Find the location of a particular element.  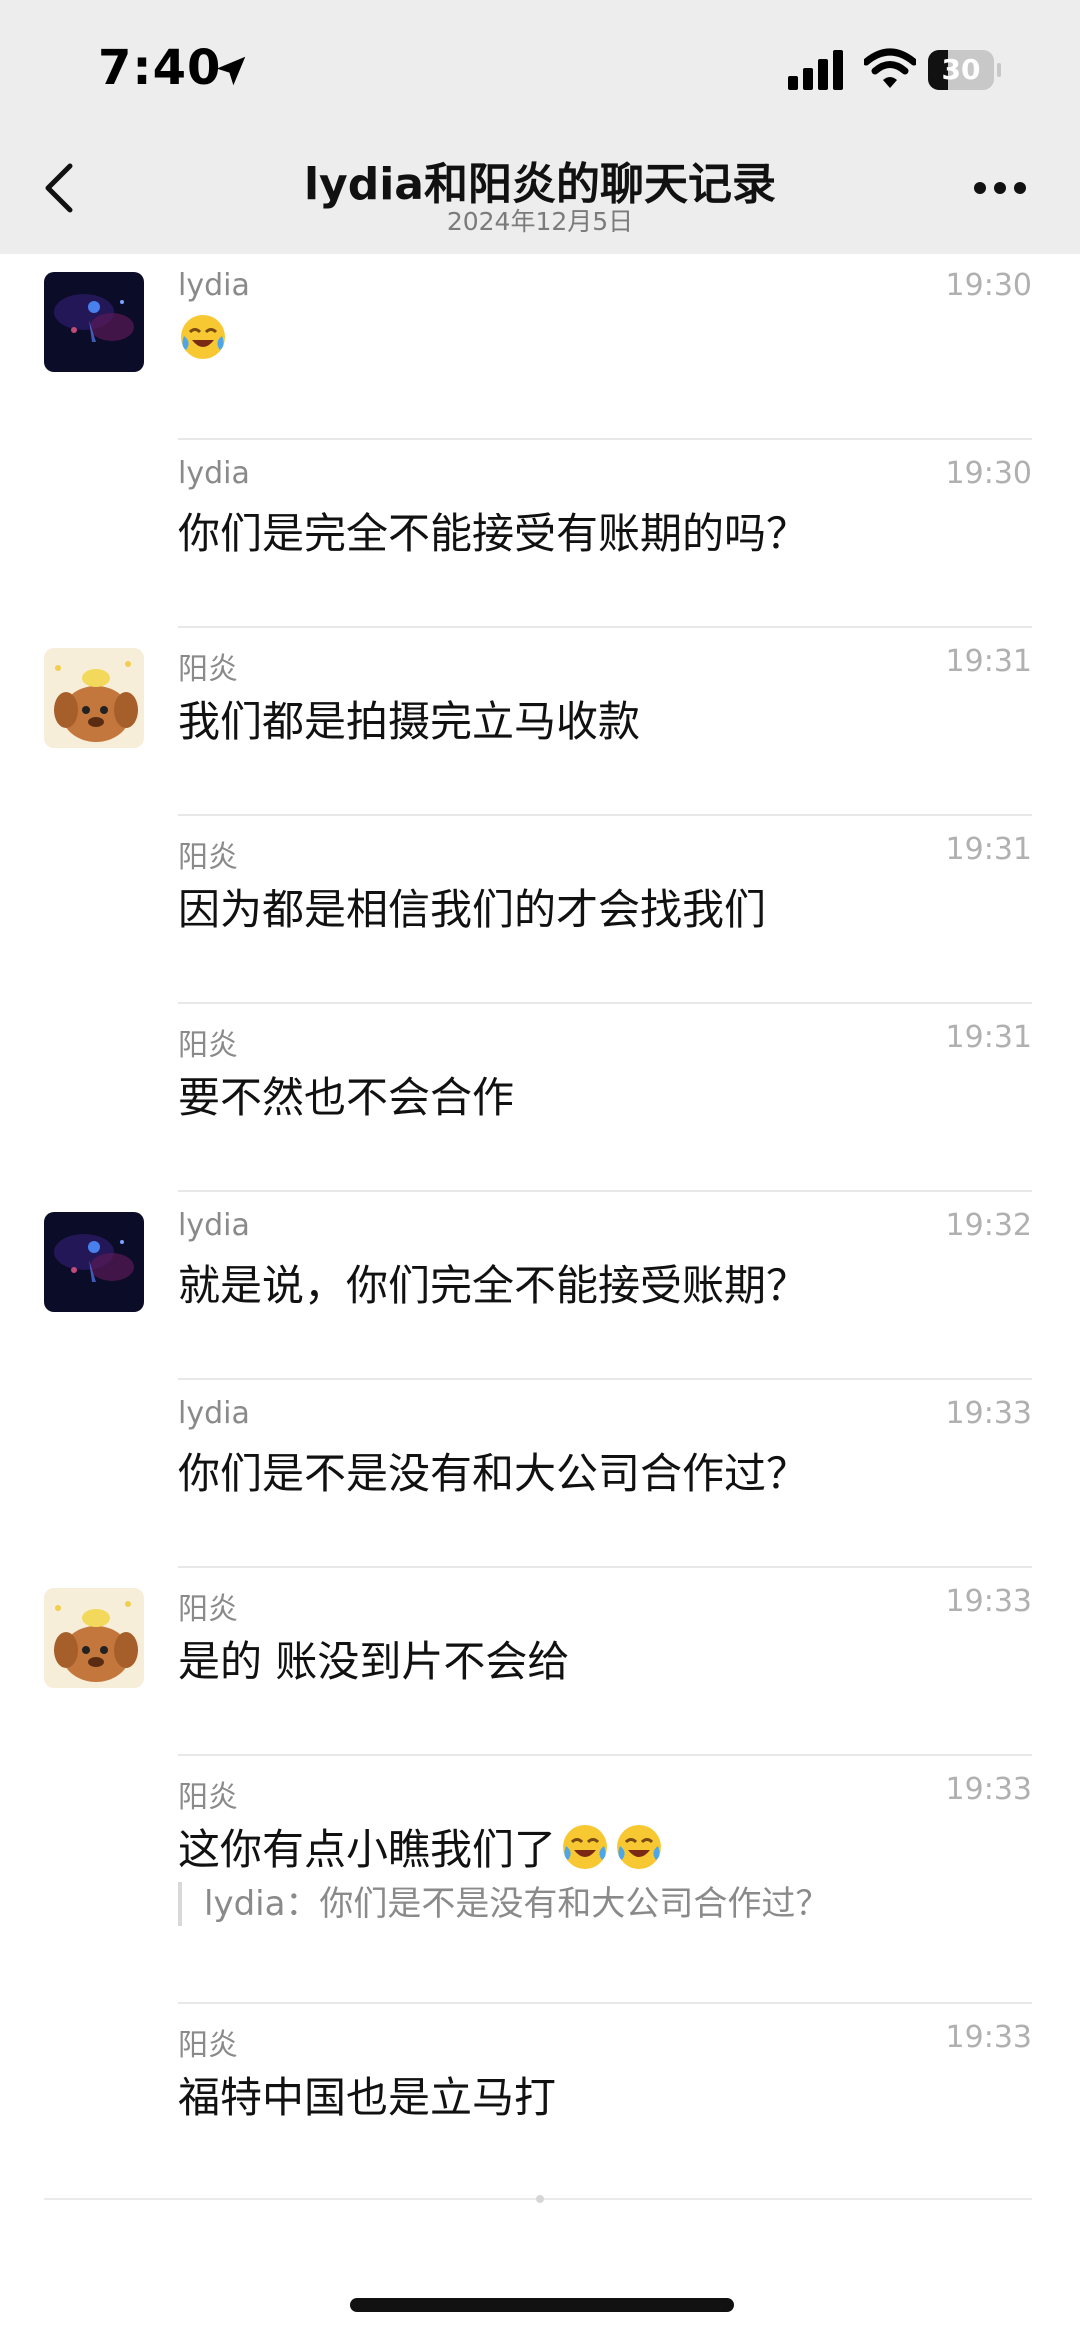

list-item: 阳炎 19:33 是的 账没到片不会给 is located at coordinates (540, 1662).